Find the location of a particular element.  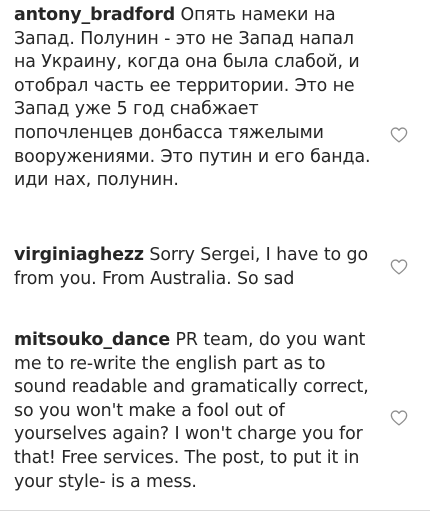

comment-username: mitsouko_dance is located at coordinates (92, 340).